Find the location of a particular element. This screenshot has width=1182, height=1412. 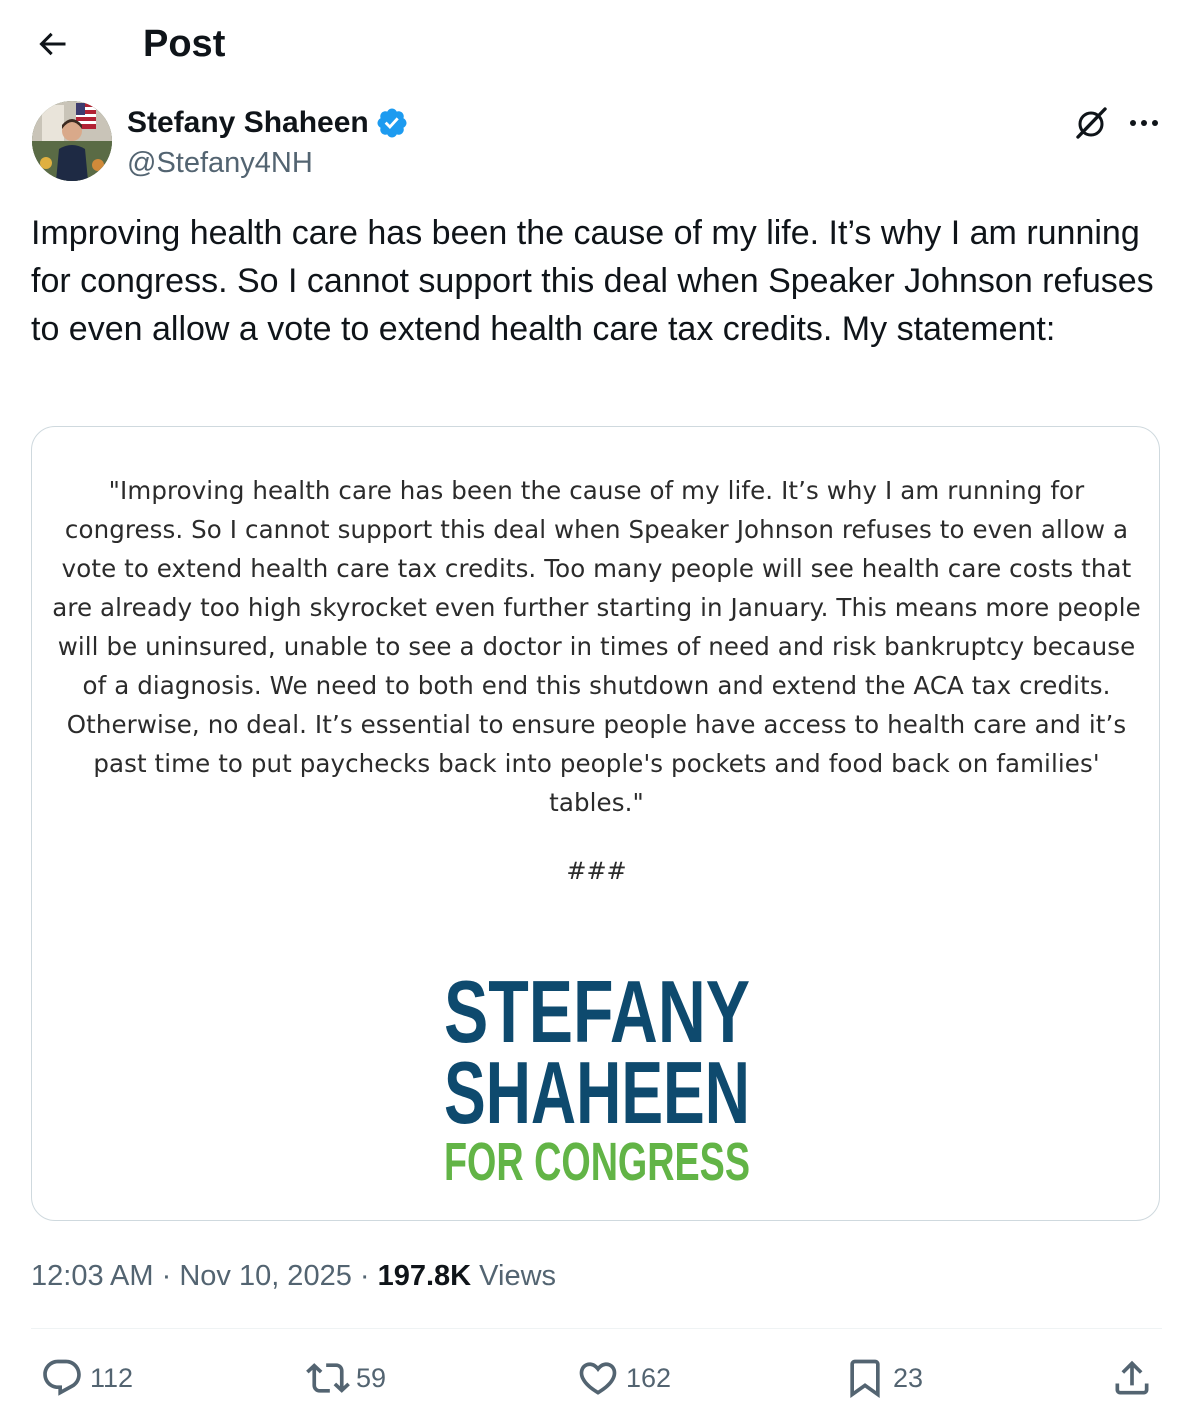

tweet-meta: 12:03 AM · Nov 10, 2025 · 197.8K Views is located at coordinates (293, 1276).